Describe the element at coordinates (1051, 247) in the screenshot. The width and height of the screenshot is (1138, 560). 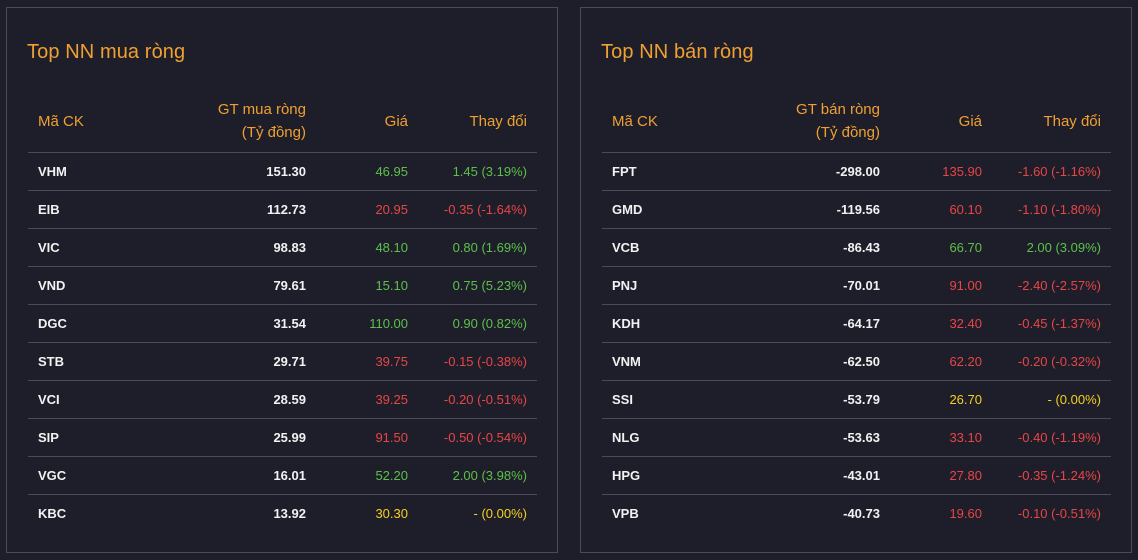
I see `change-cell: 2.00 (3.09%)` at that location.